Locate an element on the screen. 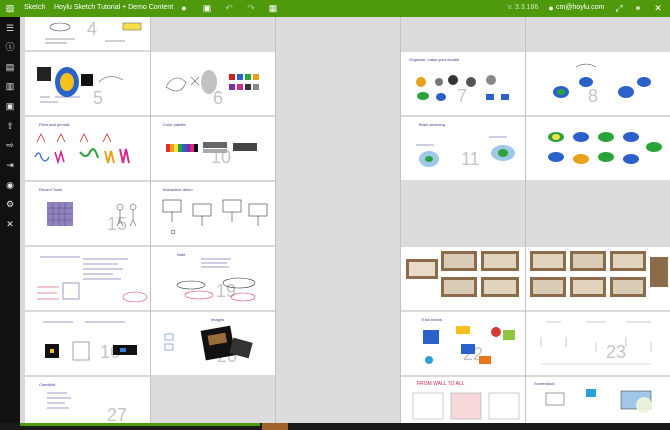 This screenshot has width=670, height=430. tile-8: 8 is located at coordinates (598, 83).